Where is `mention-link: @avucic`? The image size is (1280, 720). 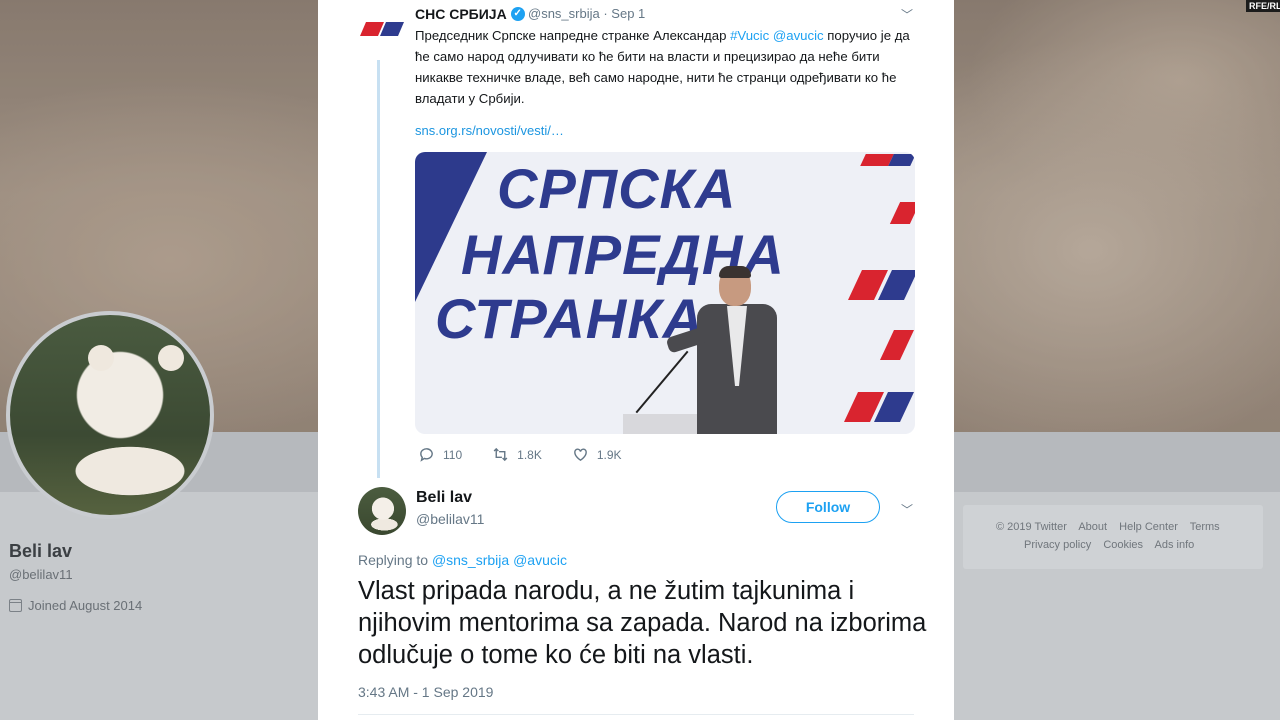 mention-link: @avucic is located at coordinates (798, 35).